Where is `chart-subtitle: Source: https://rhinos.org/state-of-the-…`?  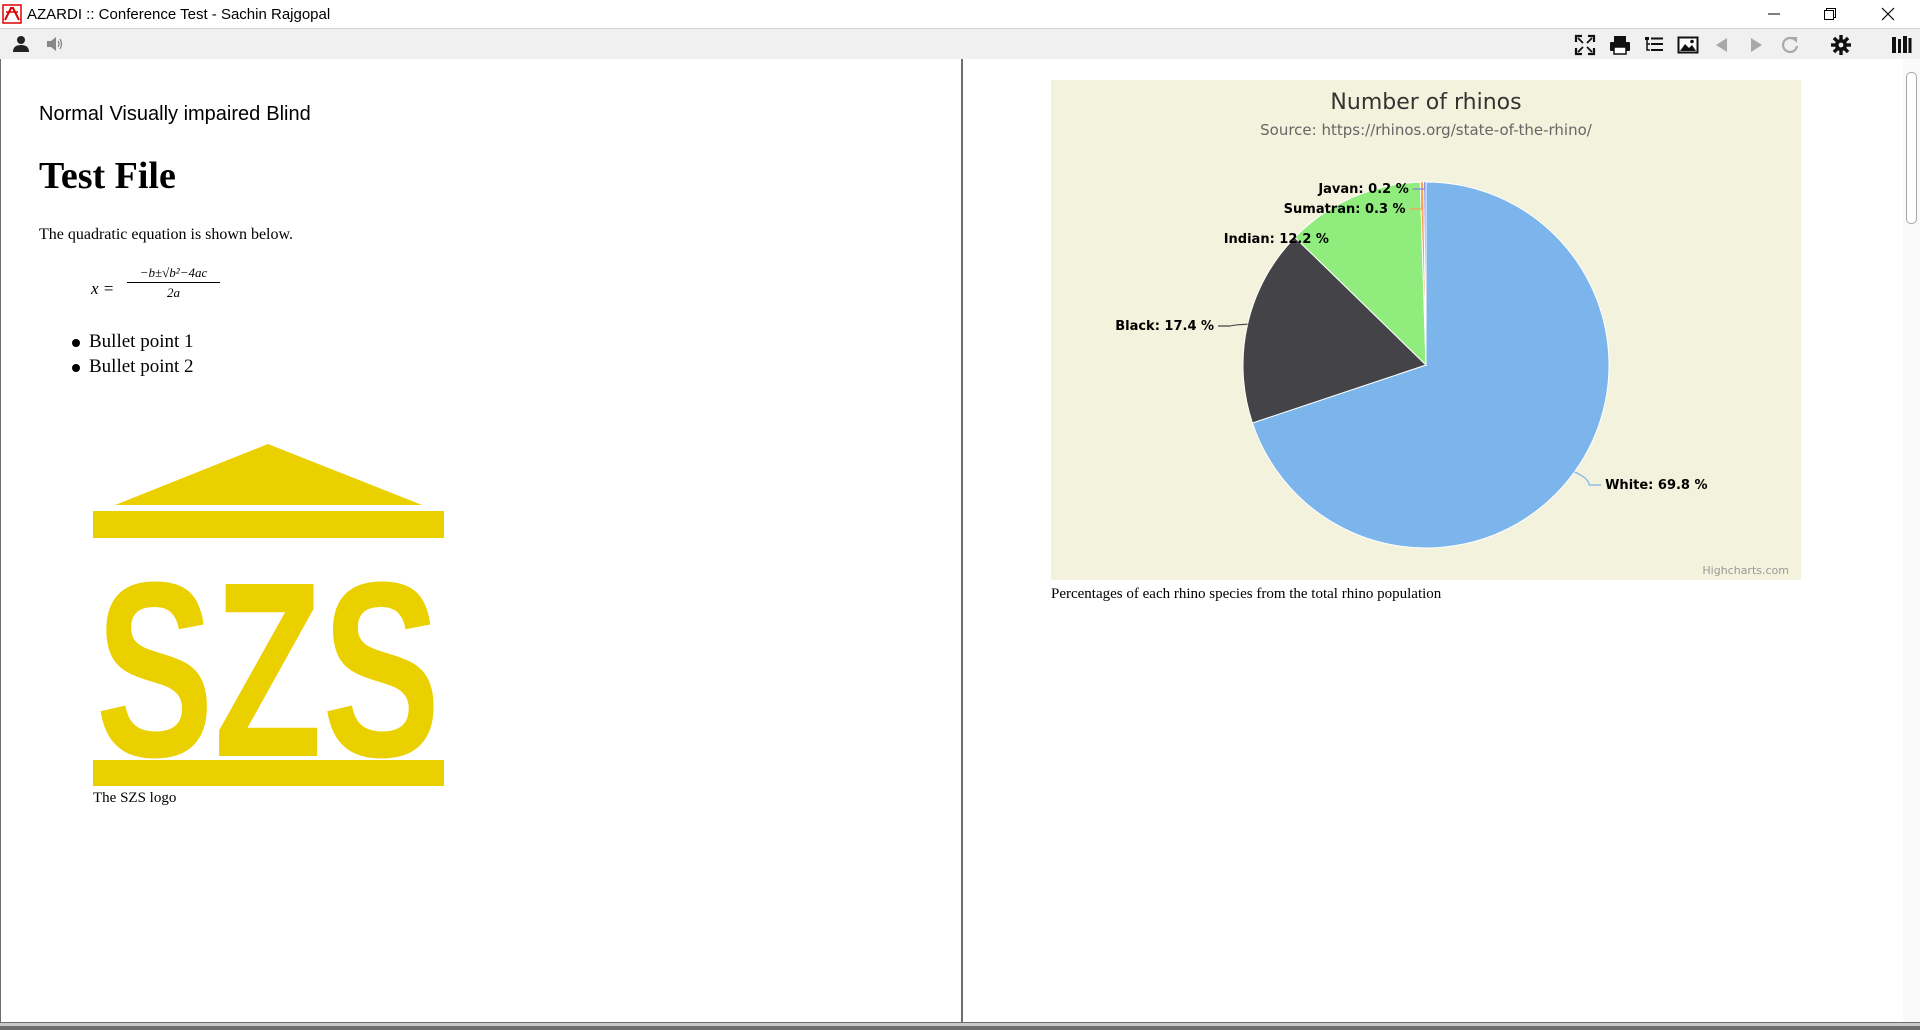 chart-subtitle: Source: https://rhinos.org/state-of-the-… is located at coordinates (1426, 130).